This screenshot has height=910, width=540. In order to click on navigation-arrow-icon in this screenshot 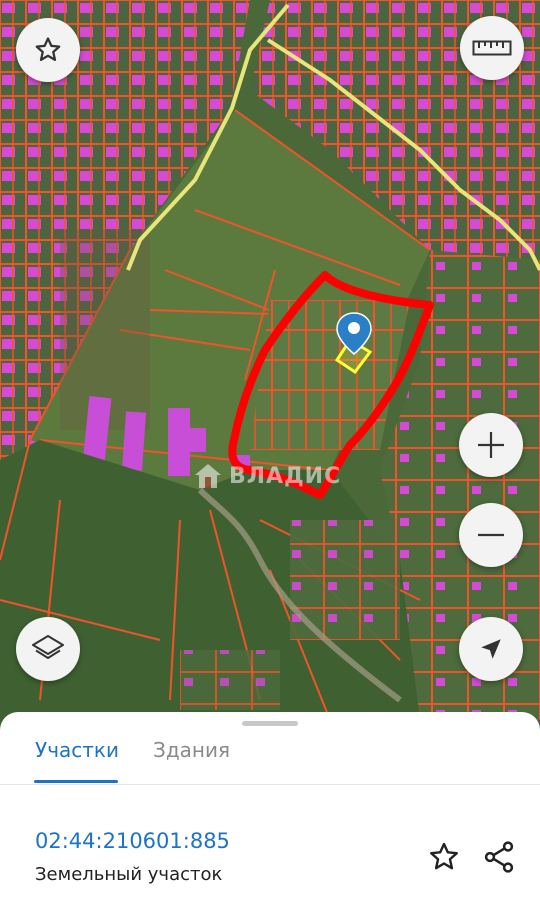, I will do `click(491, 649)`.